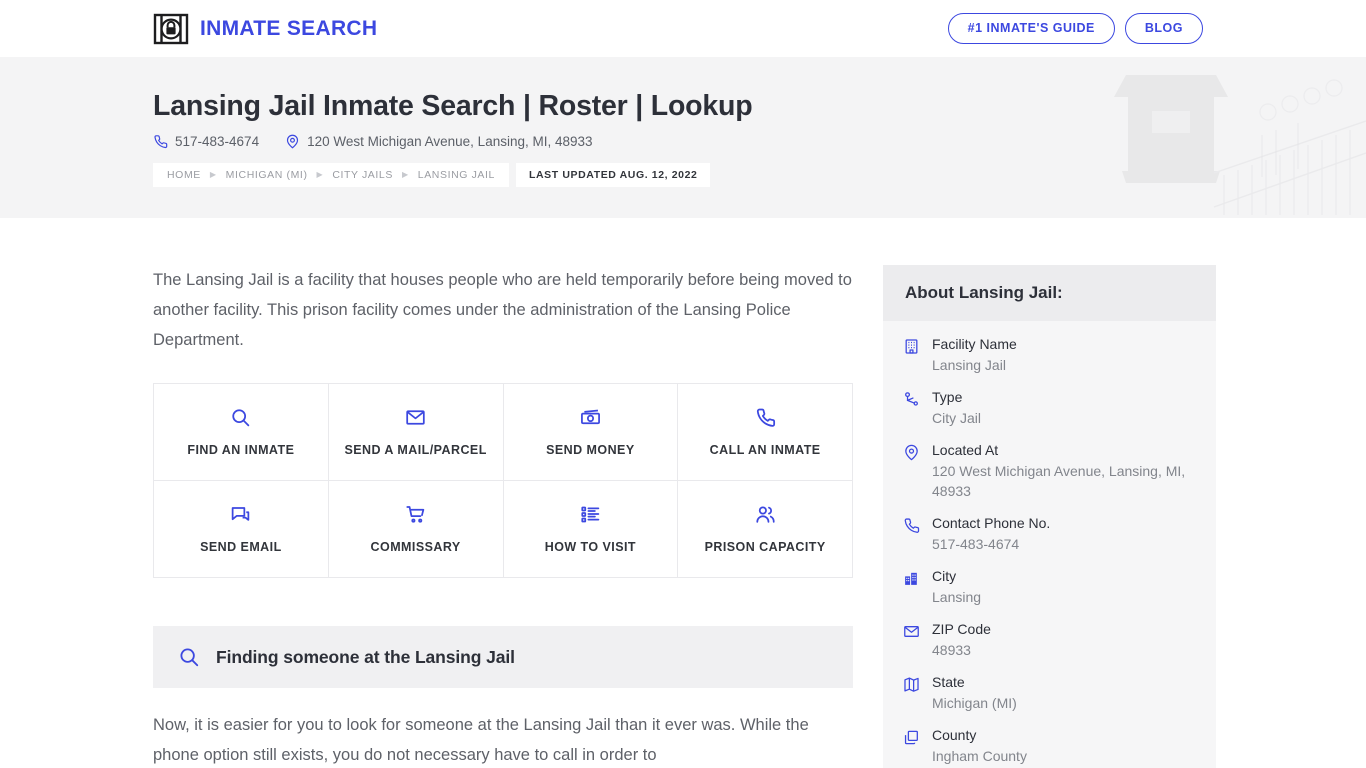  What do you see at coordinates (365, 656) in the screenshot?
I see `section-title: Finding someone at the Lansing Jail` at bounding box center [365, 656].